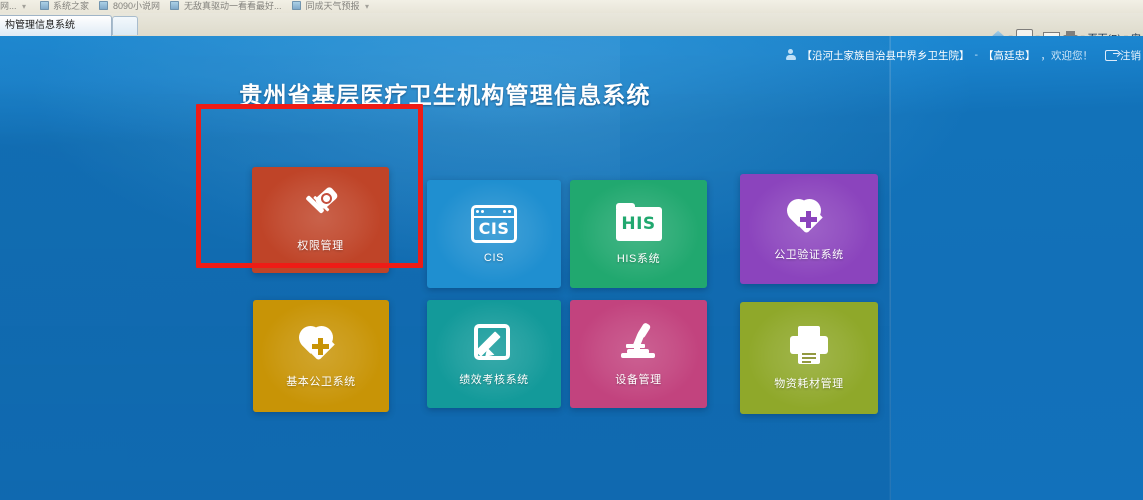 The image size is (1143, 500). Describe the element at coordinates (1130, 55) in the screenshot. I see `logout-label: 注销` at that location.